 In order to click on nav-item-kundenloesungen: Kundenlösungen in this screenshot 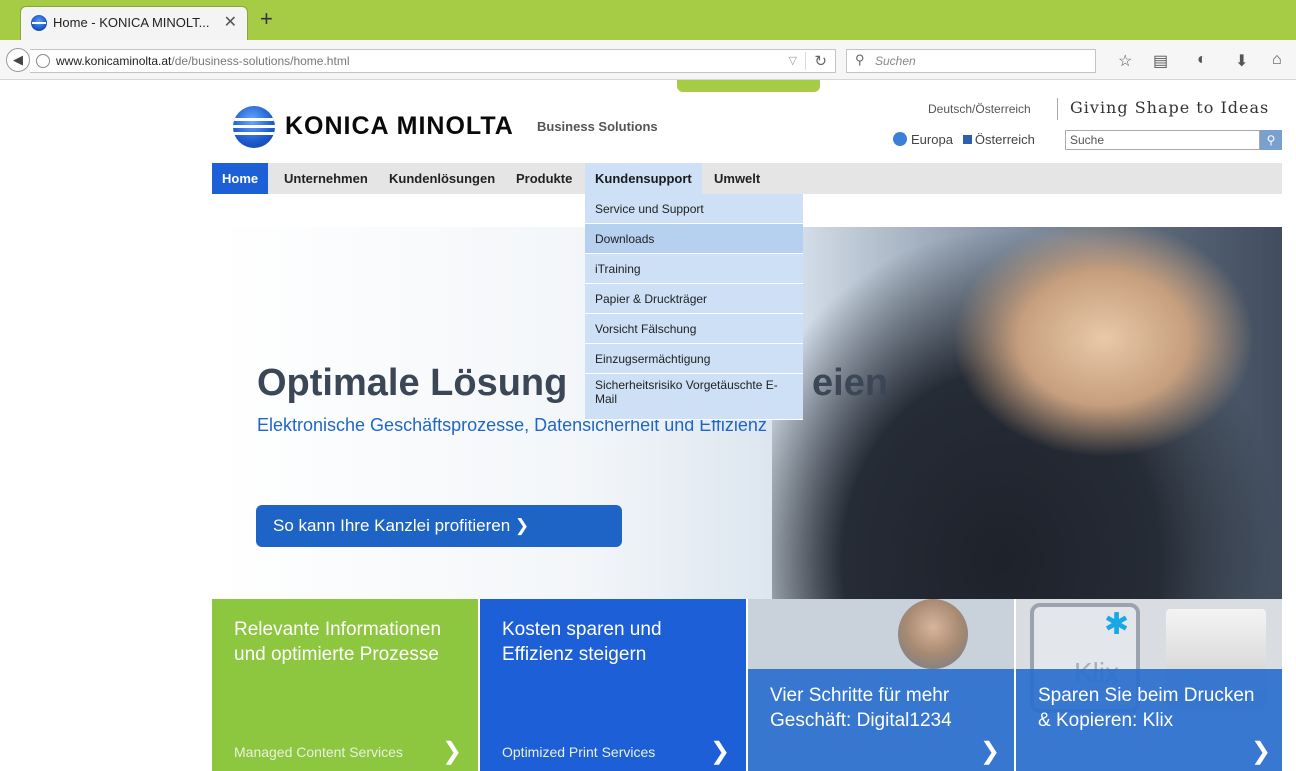, I will do `click(442, 178)`.